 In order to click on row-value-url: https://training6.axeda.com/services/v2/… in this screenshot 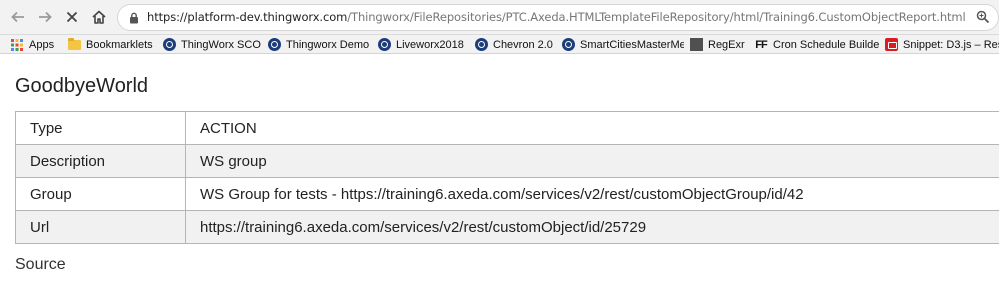, I will do `click(592, 227)`.